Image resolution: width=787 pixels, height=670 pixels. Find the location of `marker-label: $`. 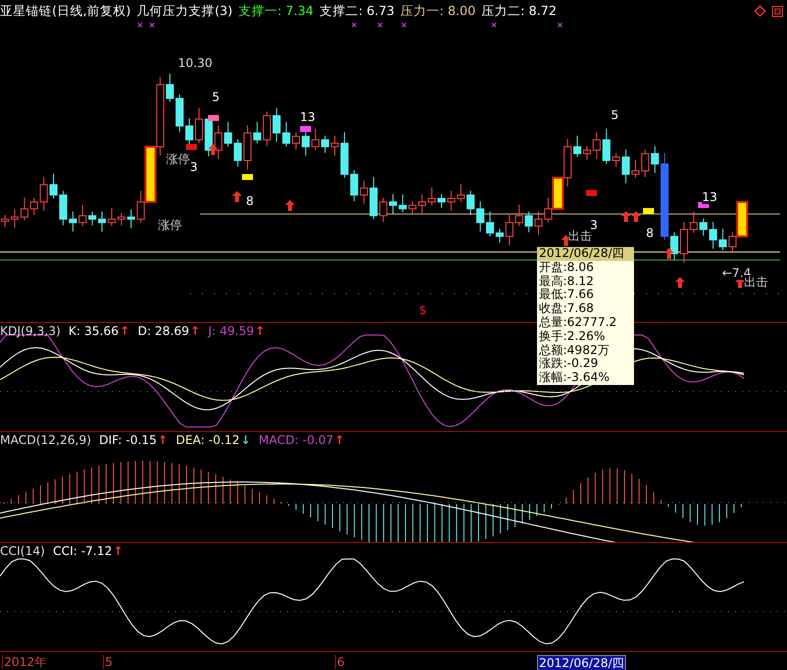

marker-label: $ is located at coordinates (423, 310).